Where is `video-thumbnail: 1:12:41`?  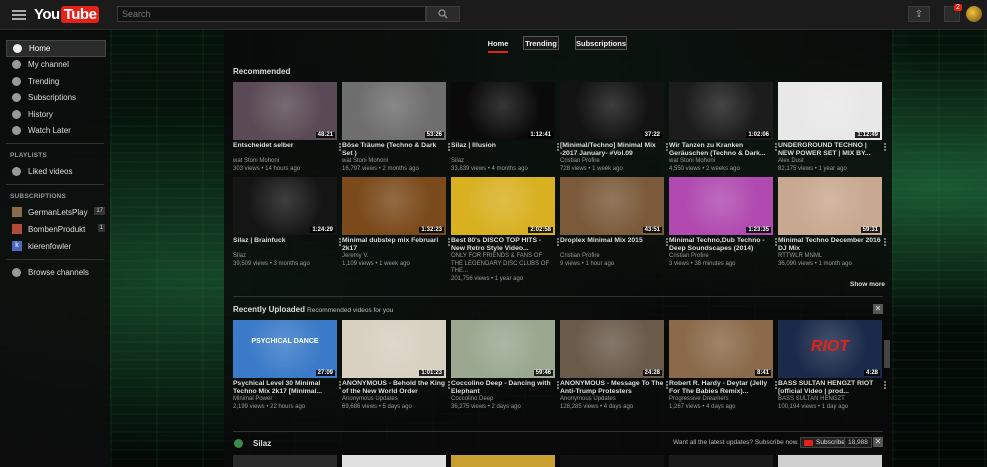
video-thumbnail: 1:12:41 is located at coordinates (503, 111).